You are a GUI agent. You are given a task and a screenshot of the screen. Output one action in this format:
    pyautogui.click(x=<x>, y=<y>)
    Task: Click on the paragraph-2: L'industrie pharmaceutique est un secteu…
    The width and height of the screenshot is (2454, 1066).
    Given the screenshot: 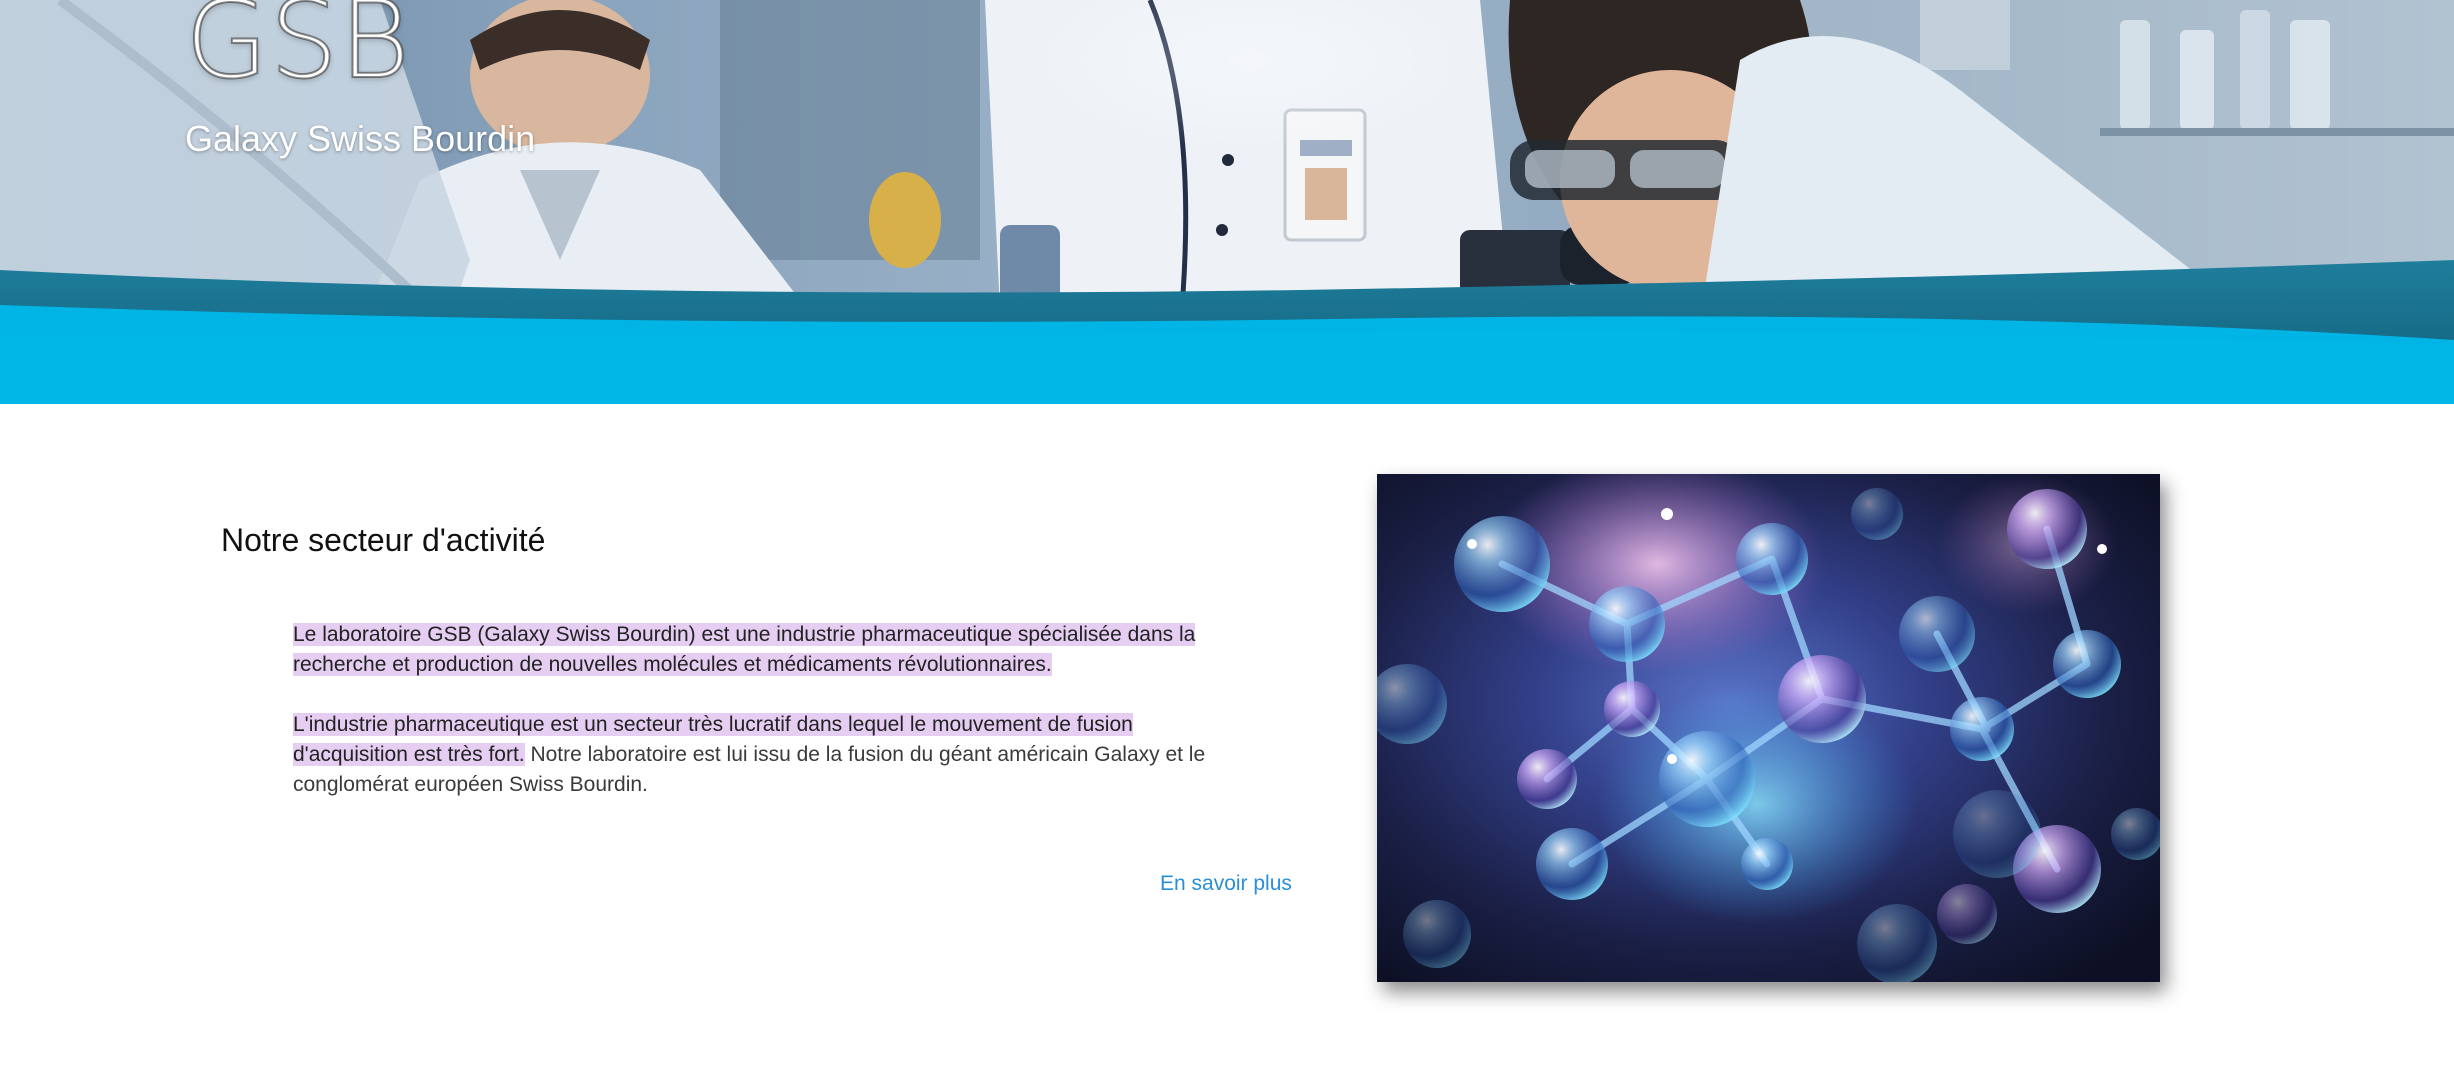 What is the action you would take?
    pyautogui.click(x=765, y=755)
    